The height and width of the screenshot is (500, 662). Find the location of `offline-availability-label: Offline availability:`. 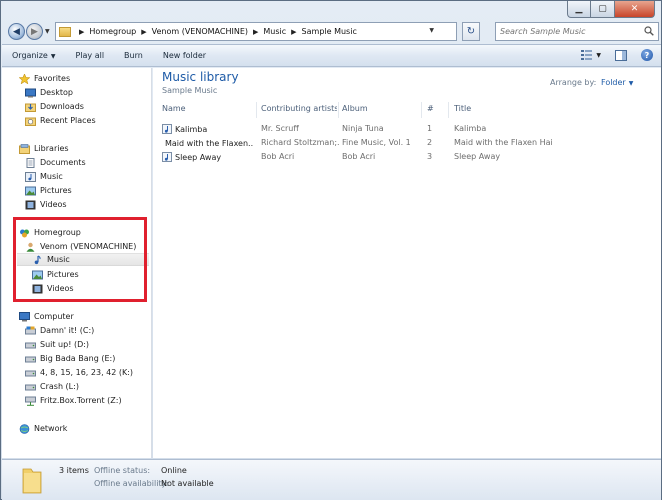

offline-availability-label: Offline availability: is located at coordinates (131, 483).